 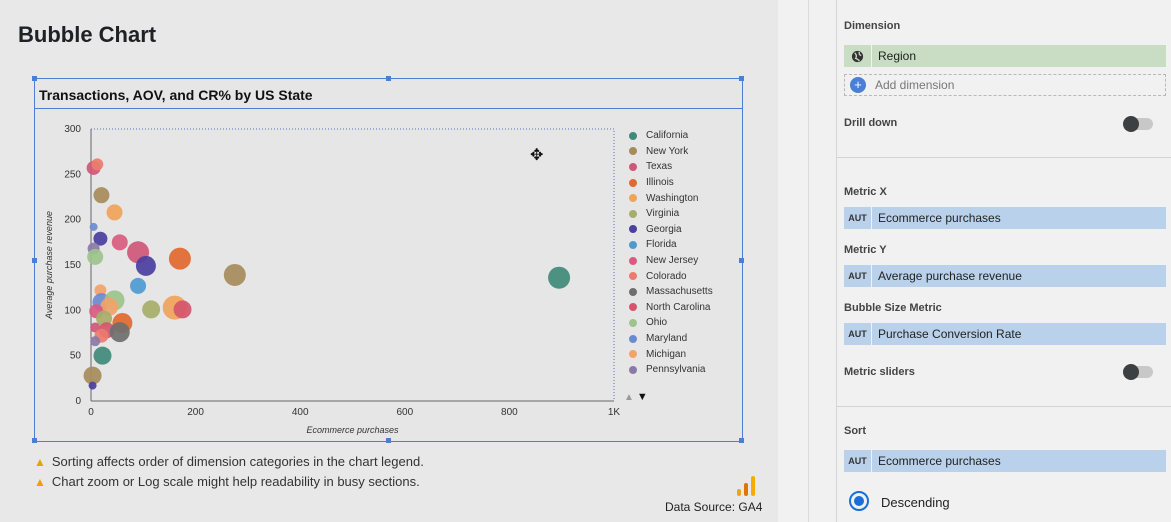 I want to click on legend-item: New Jersey, so click(x=671, y=261).